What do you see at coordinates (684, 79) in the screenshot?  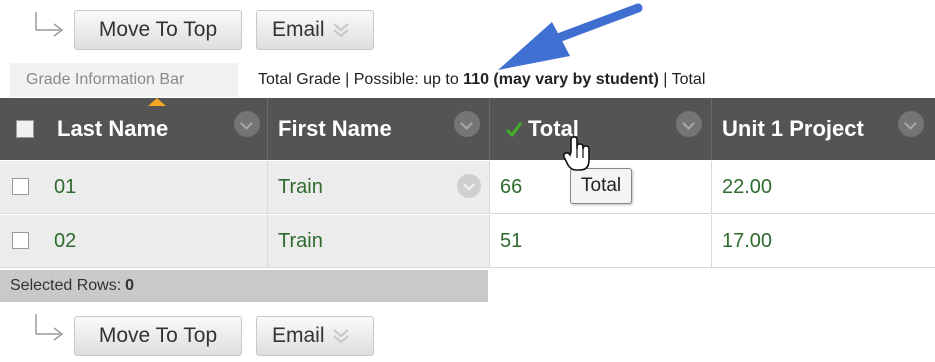 I see `gib-suffix: | Total` at bounding box center [684, 79].